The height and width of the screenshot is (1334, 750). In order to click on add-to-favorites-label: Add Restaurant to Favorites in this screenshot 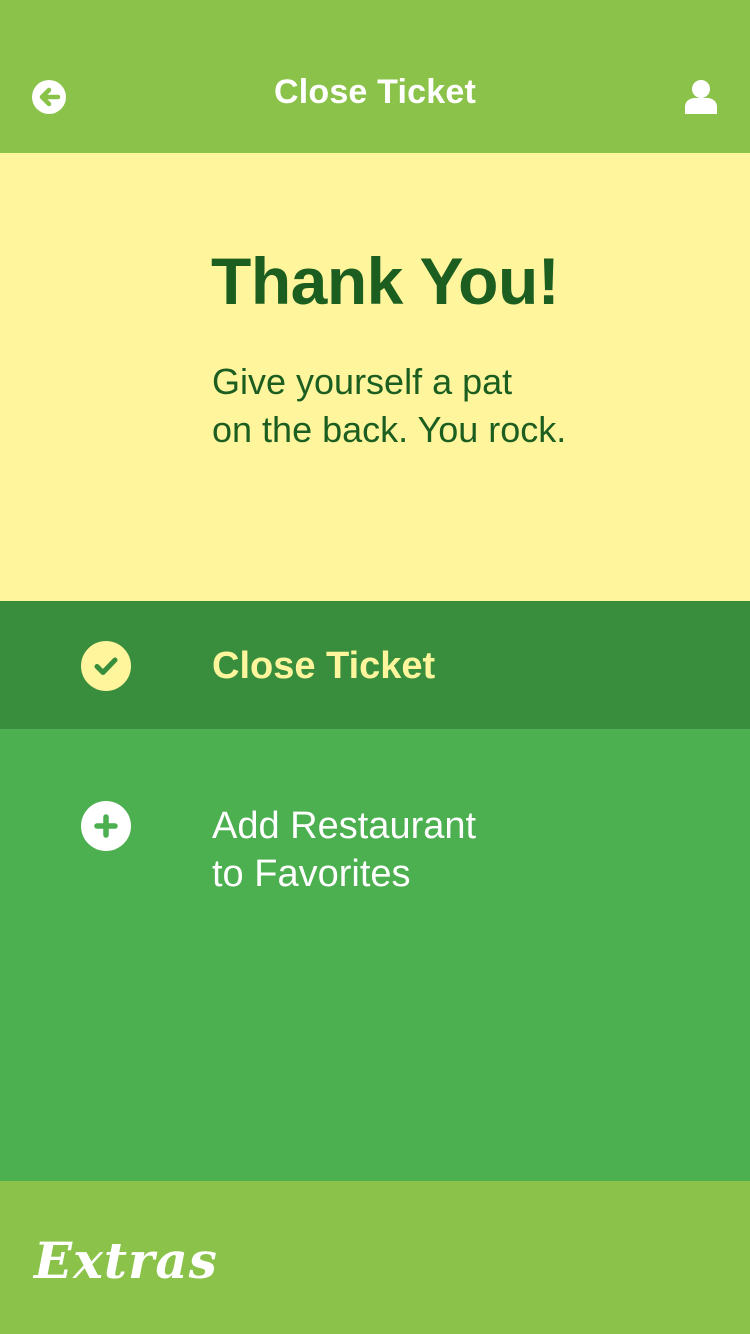, I will do `click(344, 850)`.